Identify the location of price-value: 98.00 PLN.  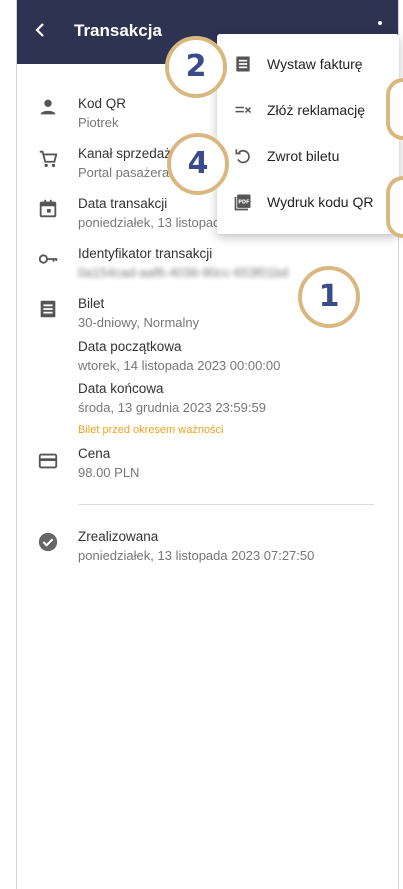
(109, 472).